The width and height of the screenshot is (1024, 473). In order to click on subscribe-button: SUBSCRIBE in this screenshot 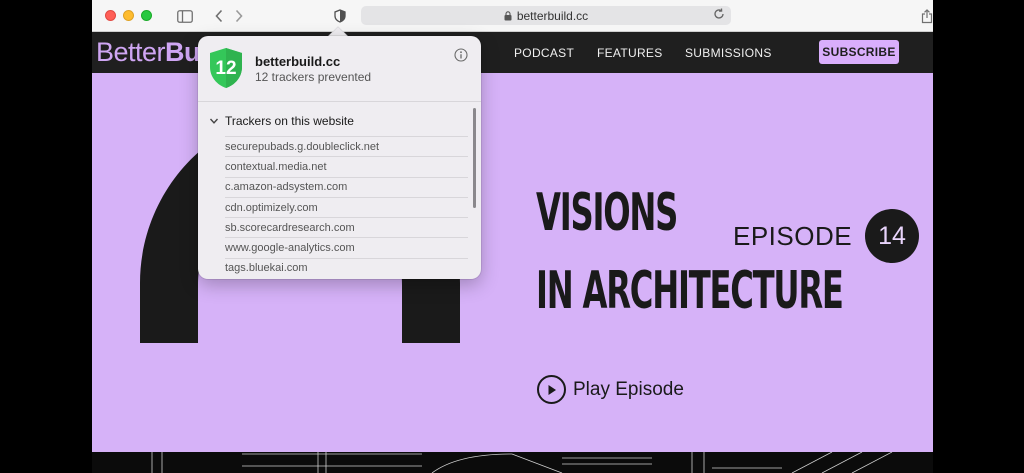, I will do `click(859, 52)`.